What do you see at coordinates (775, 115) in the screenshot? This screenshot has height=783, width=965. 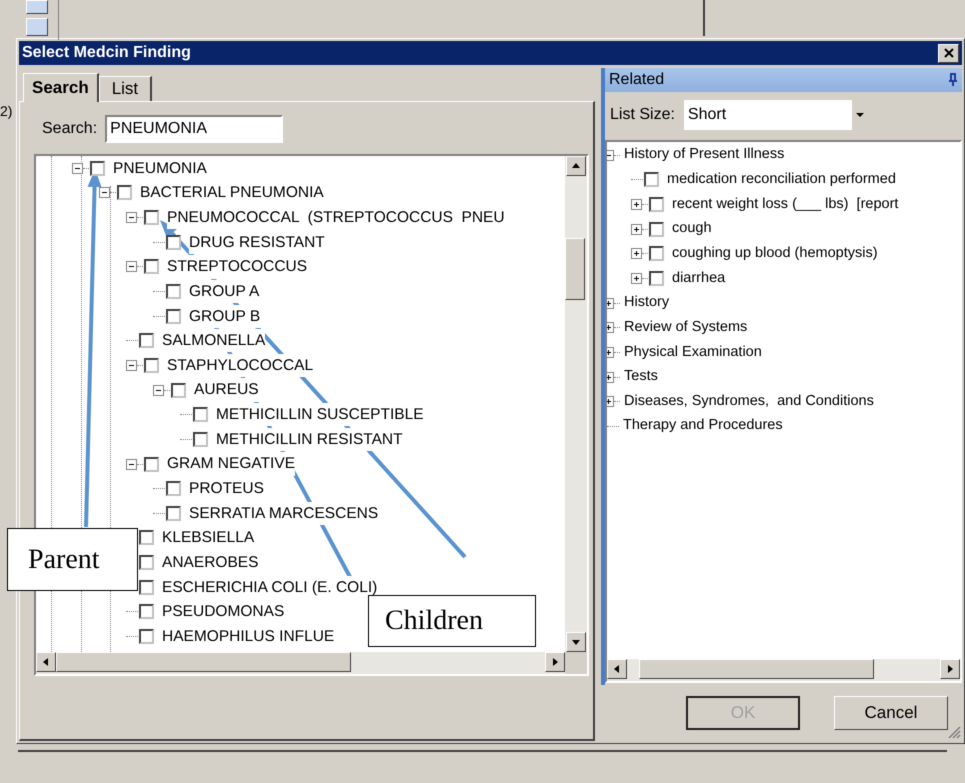 I see `list-size-dropdown: Short` at bounding box center [775, 115].